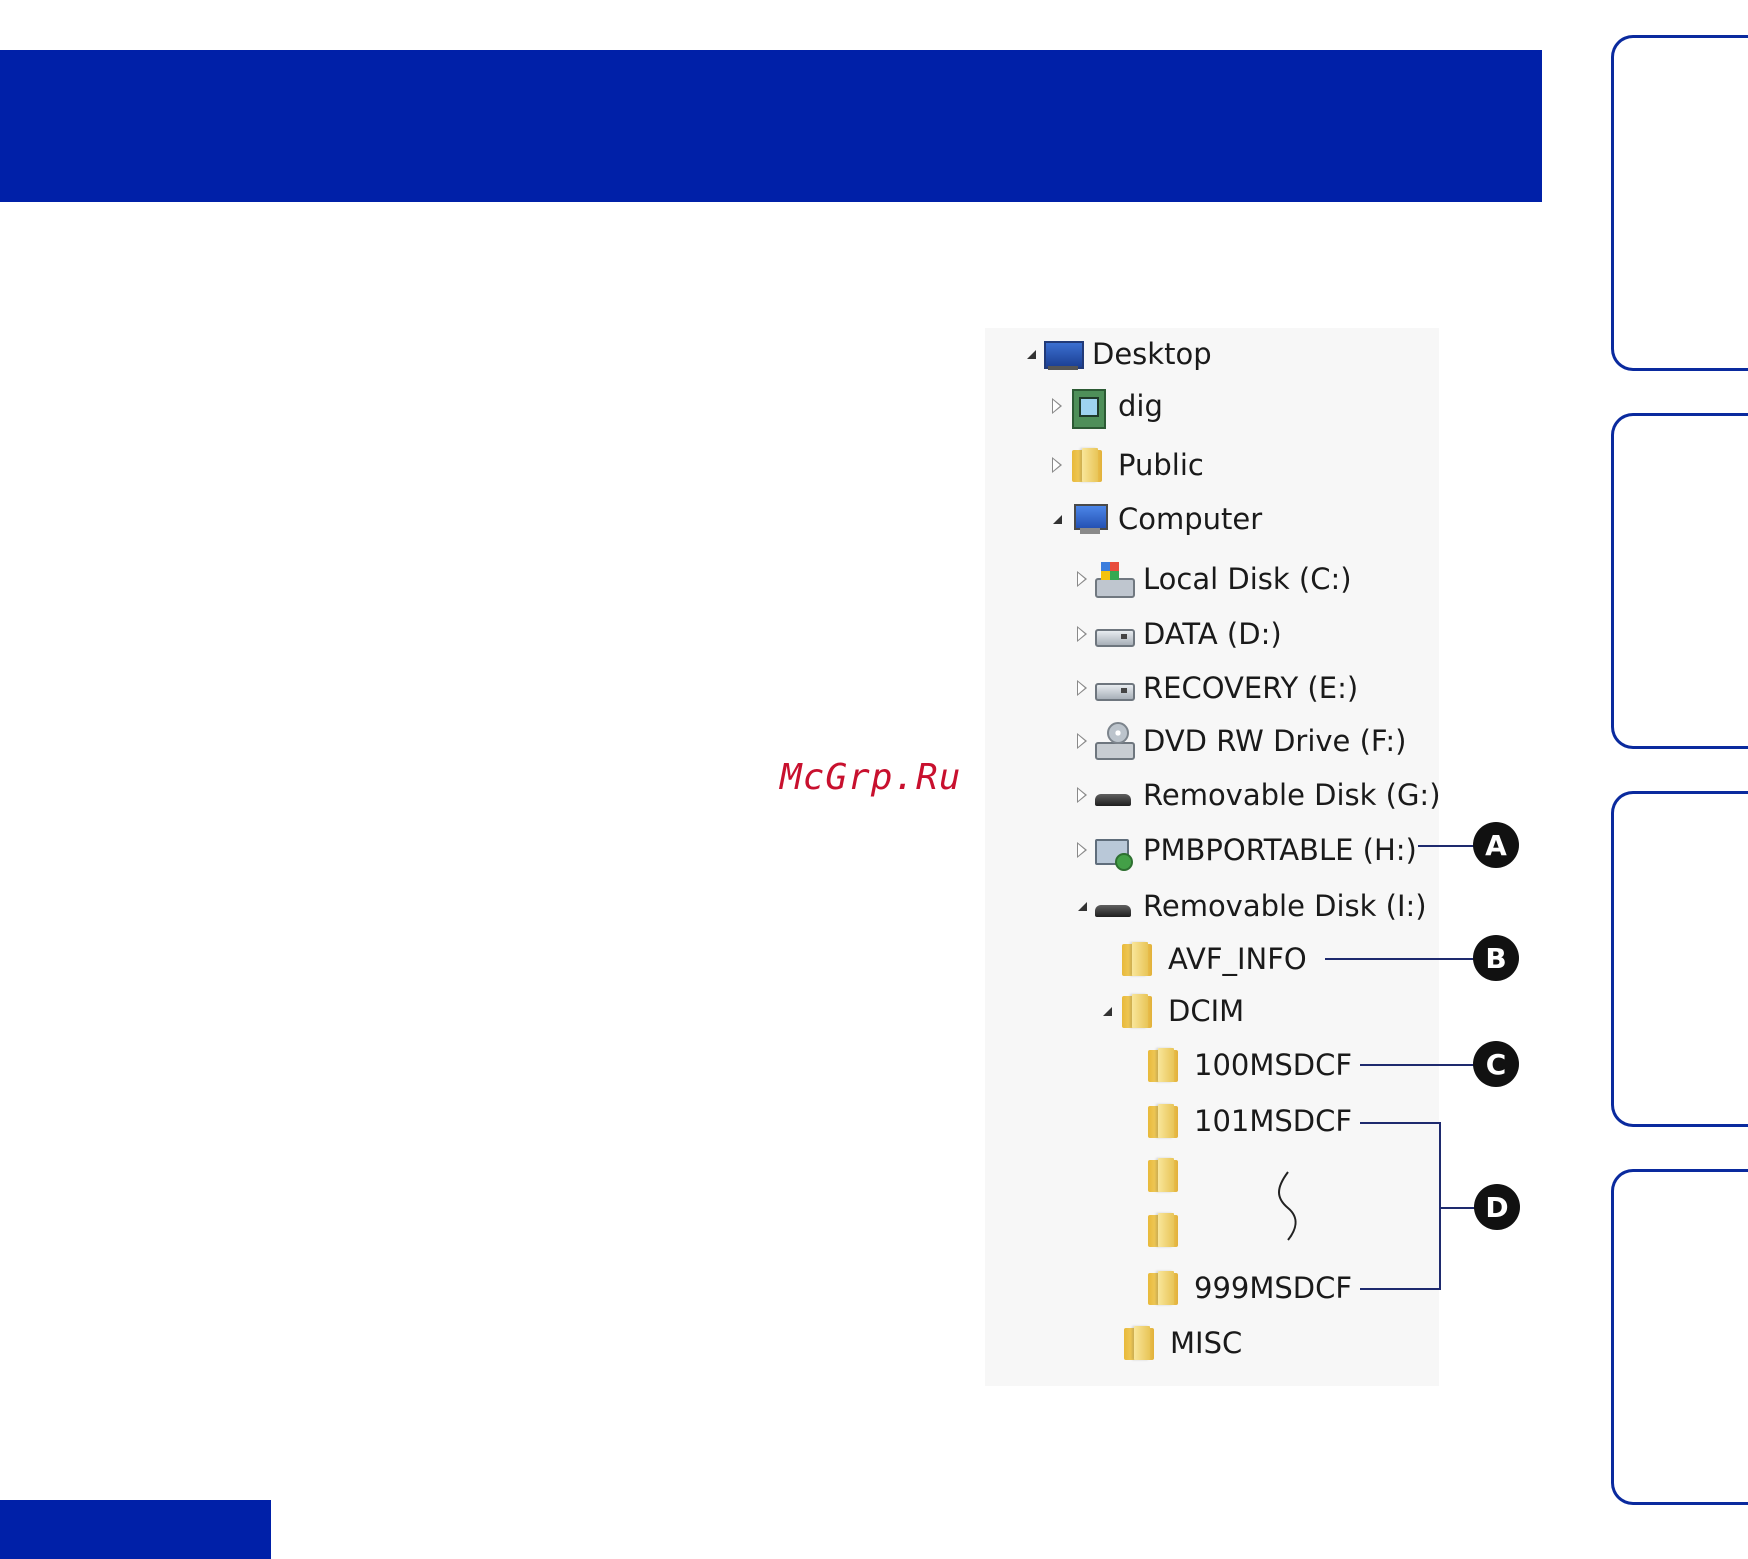 The height and width of the screenshot is (1559, 1748). I want to click on callout-c-line, so click(1417, 1065).